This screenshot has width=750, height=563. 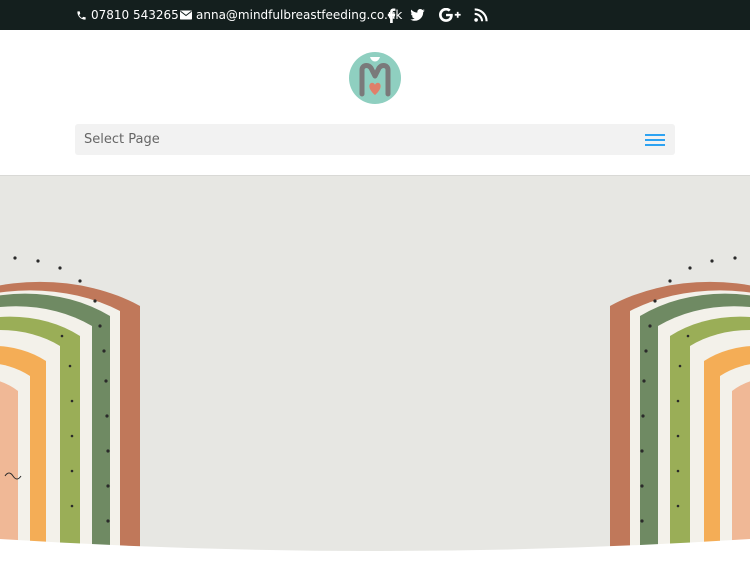 I want to click on rss-icon, so click(x=481, y=15).